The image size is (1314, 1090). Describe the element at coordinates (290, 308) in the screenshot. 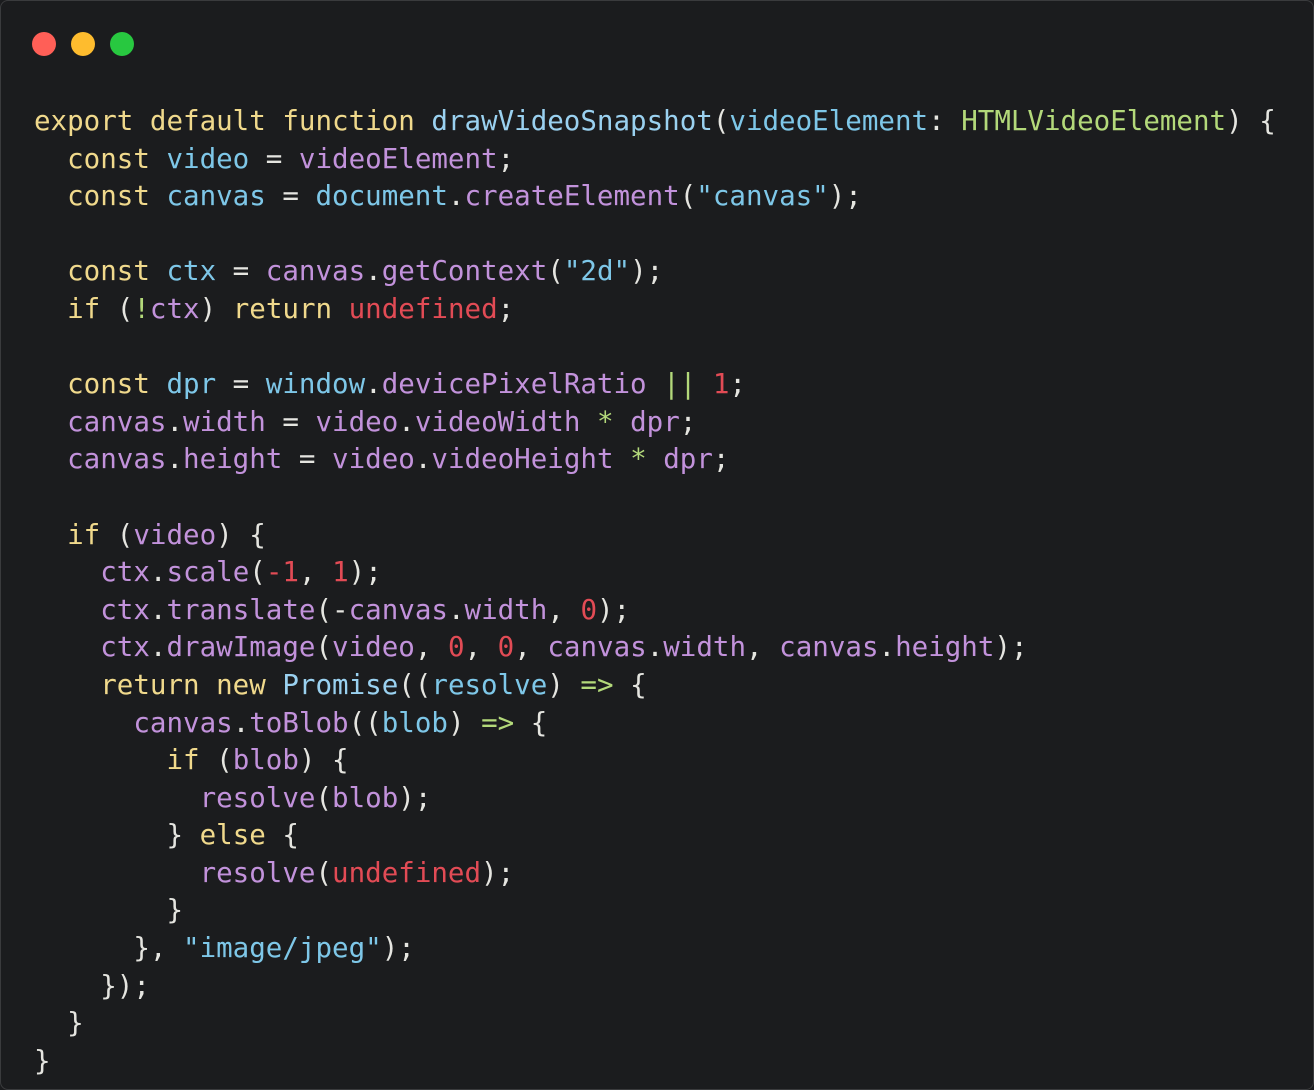

I see `code-token: return` at that location.